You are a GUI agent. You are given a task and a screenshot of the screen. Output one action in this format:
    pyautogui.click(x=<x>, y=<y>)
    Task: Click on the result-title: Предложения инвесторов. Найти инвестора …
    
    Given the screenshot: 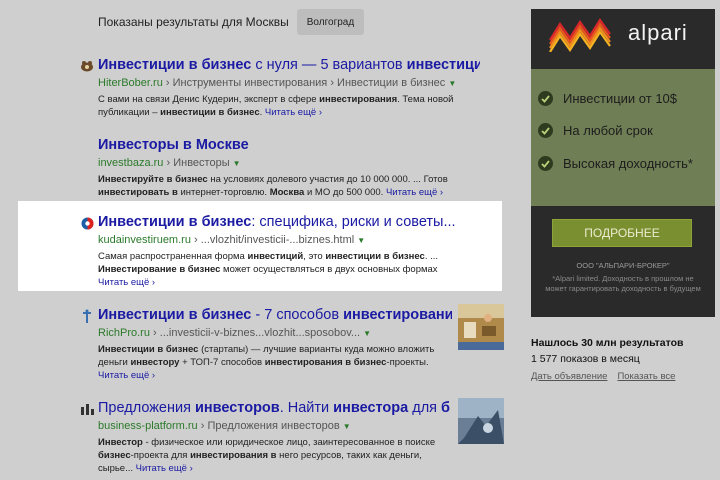 What is the action you would take?
    pyautogui.click(x=275, y=408)
    